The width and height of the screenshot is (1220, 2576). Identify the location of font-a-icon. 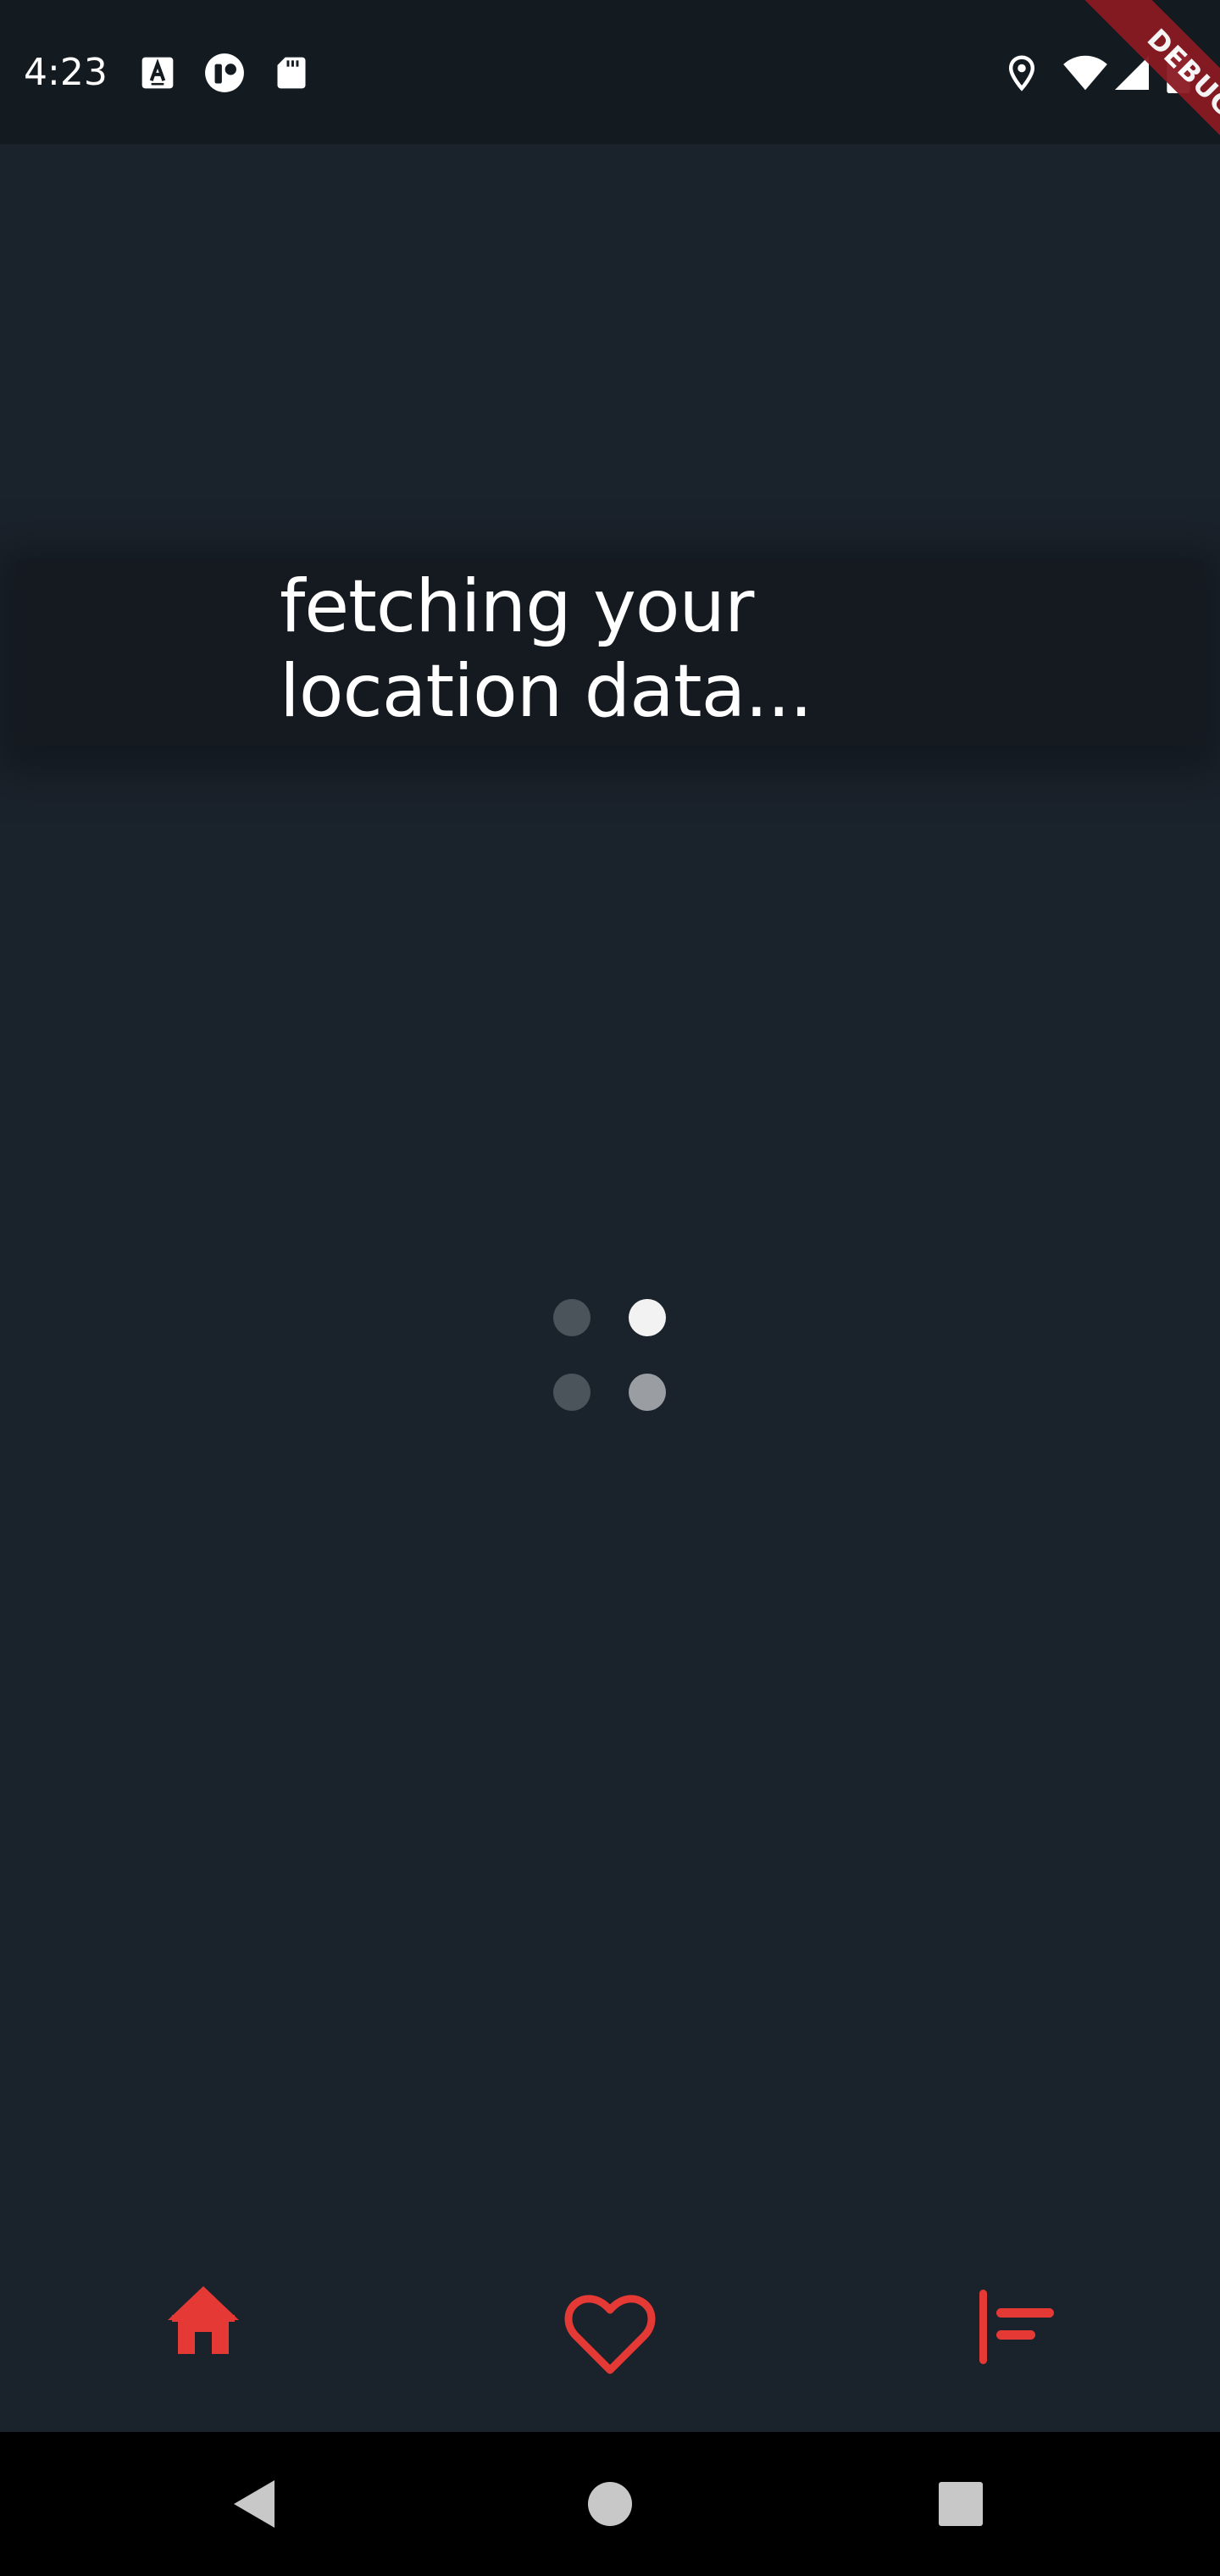
(157, 73).